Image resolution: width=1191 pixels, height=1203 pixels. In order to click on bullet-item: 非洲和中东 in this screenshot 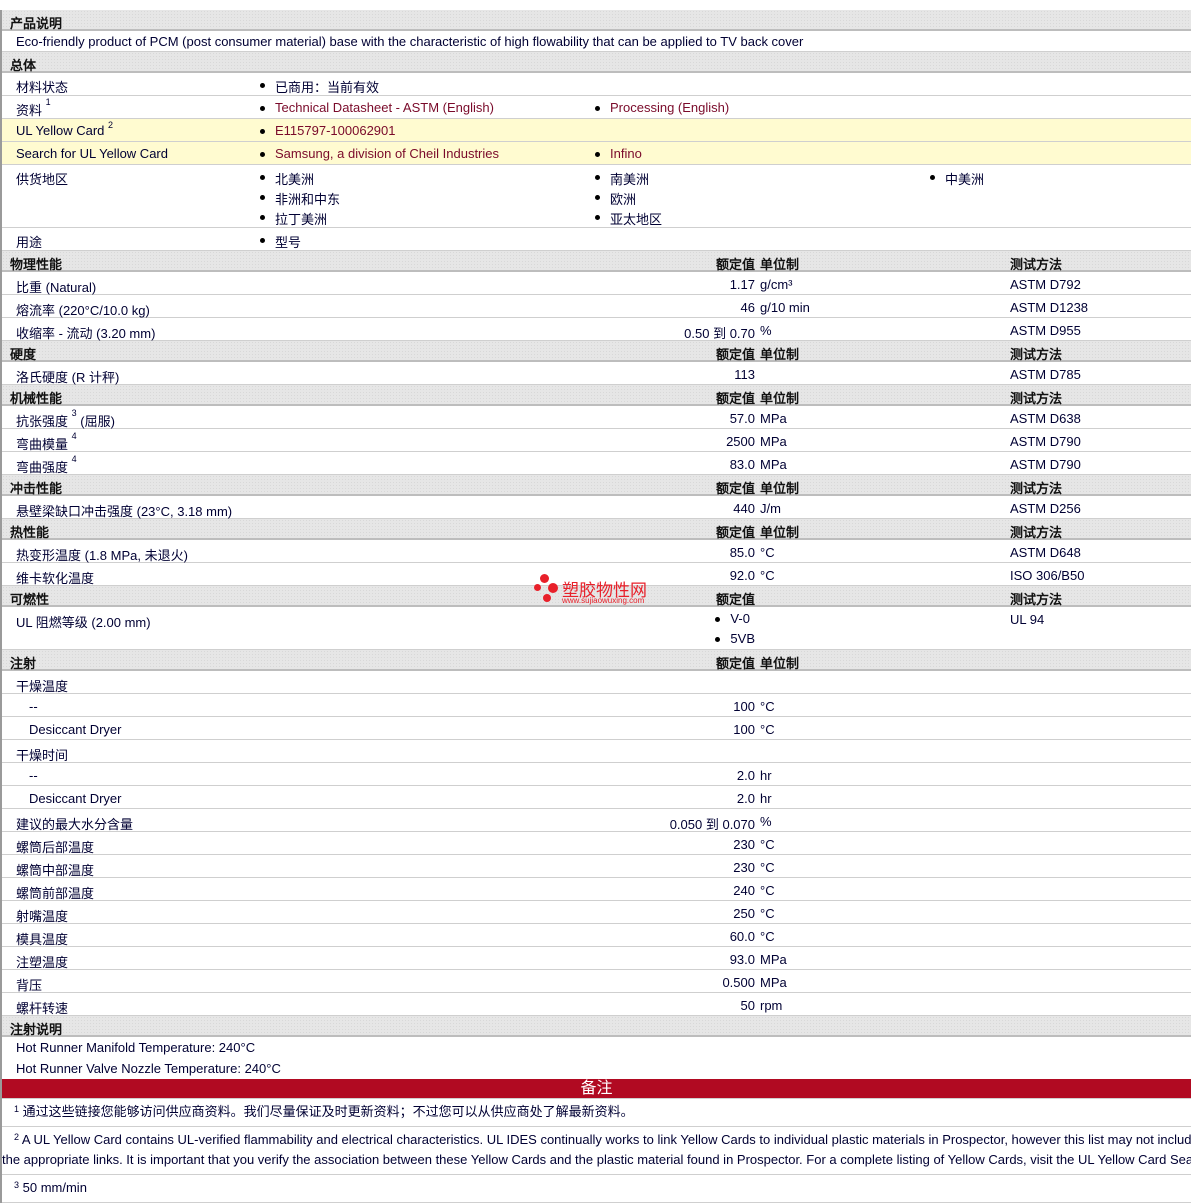, I will do `click(300, 199)`.